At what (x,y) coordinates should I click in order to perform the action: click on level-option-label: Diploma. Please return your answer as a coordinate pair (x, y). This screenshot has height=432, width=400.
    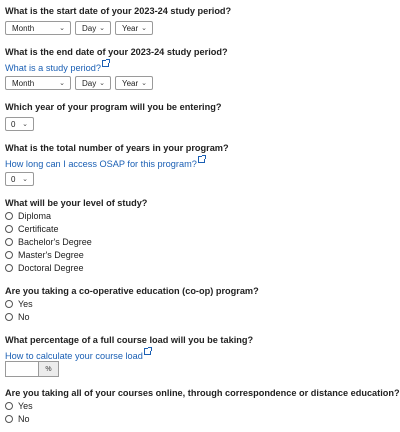
    Looking at the image, I should click on (35, 216).